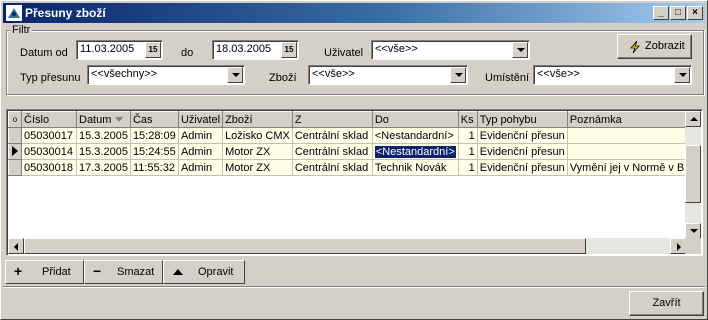  What do you see at coordinates (44, 53) in the screenshot?
I see `date-from-label: Datum od` at bounding box center [44, 53].